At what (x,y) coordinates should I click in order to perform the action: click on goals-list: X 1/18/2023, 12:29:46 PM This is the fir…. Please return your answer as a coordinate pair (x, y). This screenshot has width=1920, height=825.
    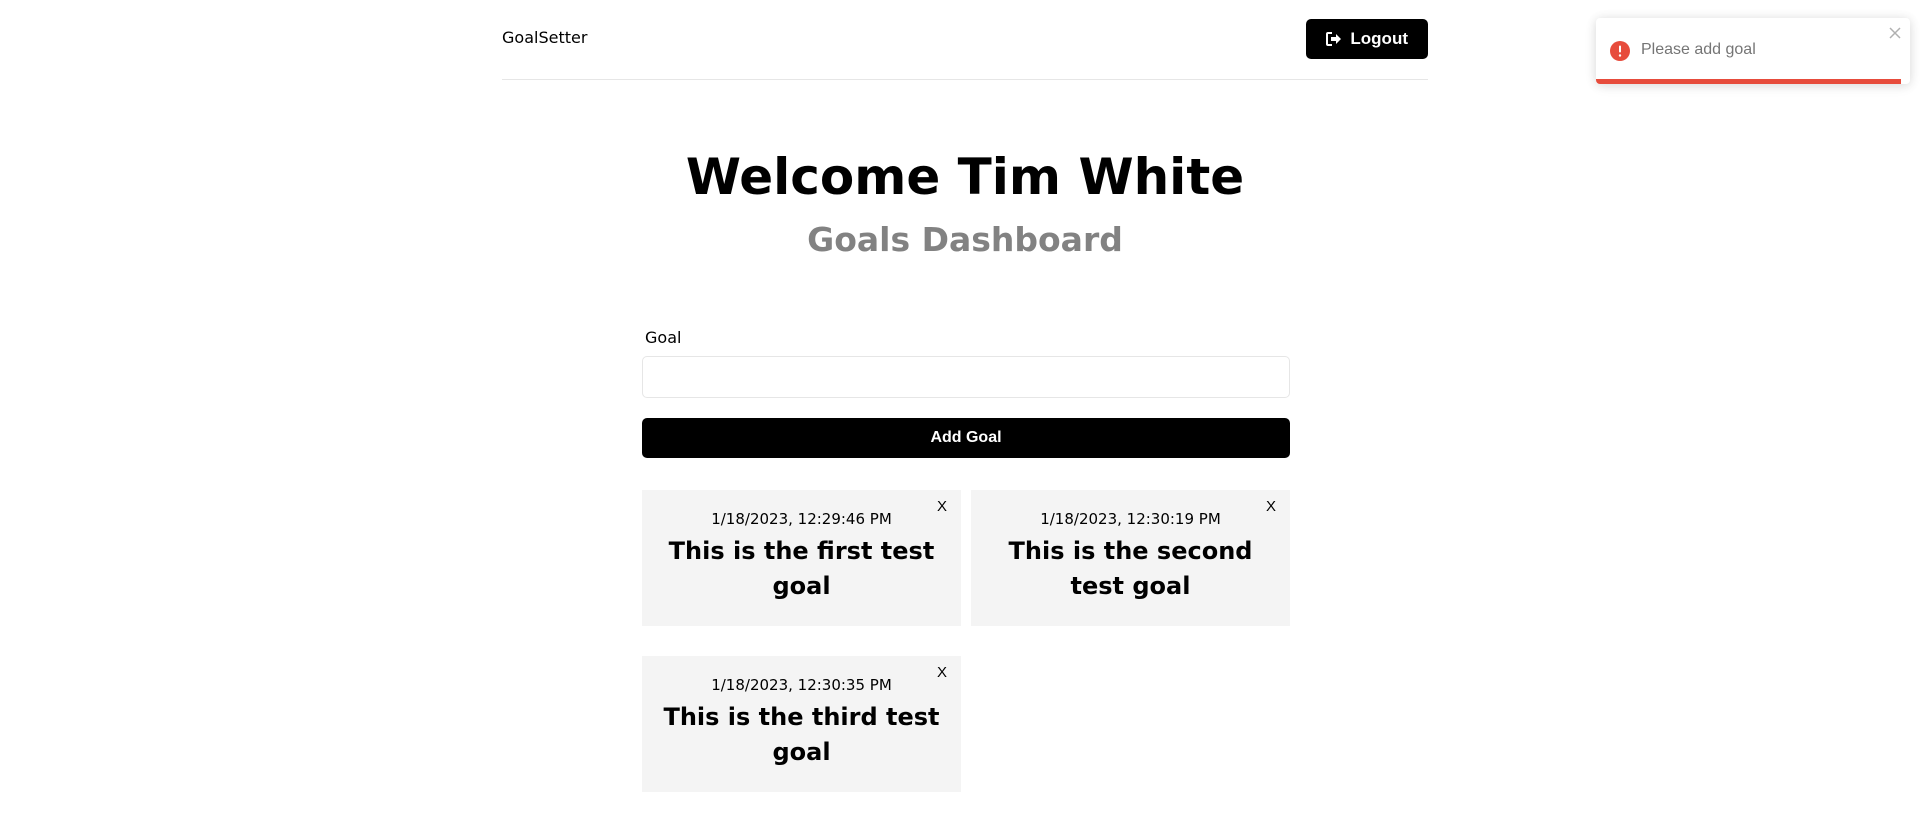
    Looking at the image, I should click on (966, 641).